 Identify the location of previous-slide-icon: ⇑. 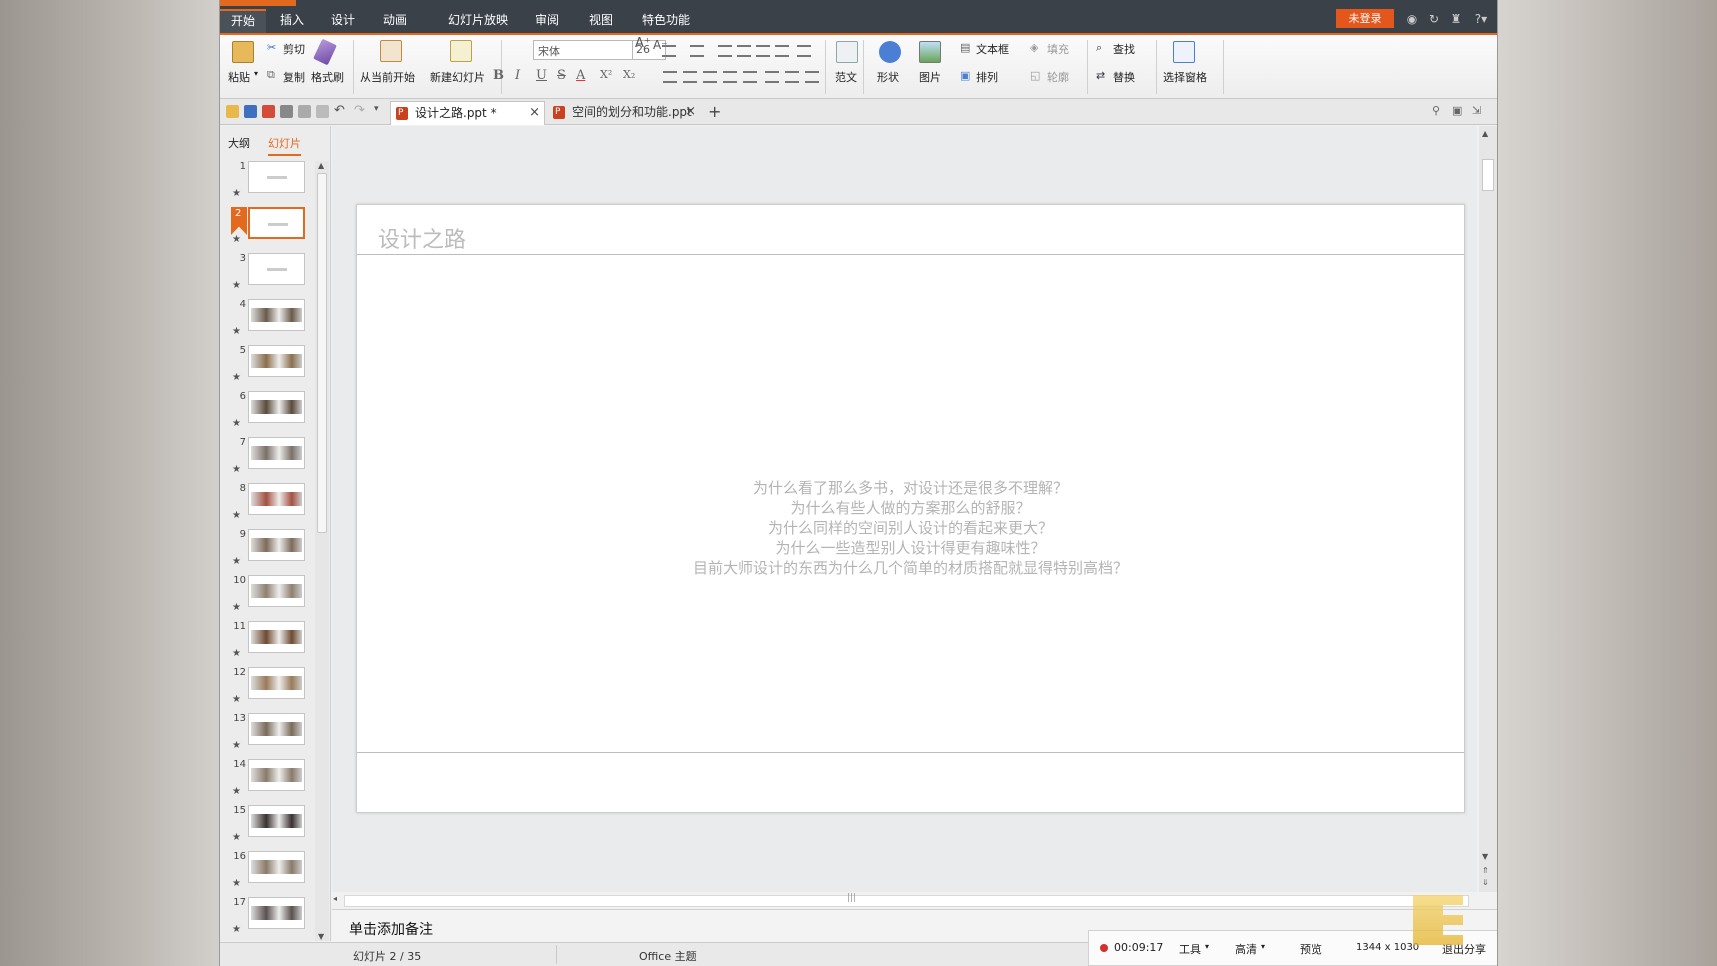
(1485, 870).